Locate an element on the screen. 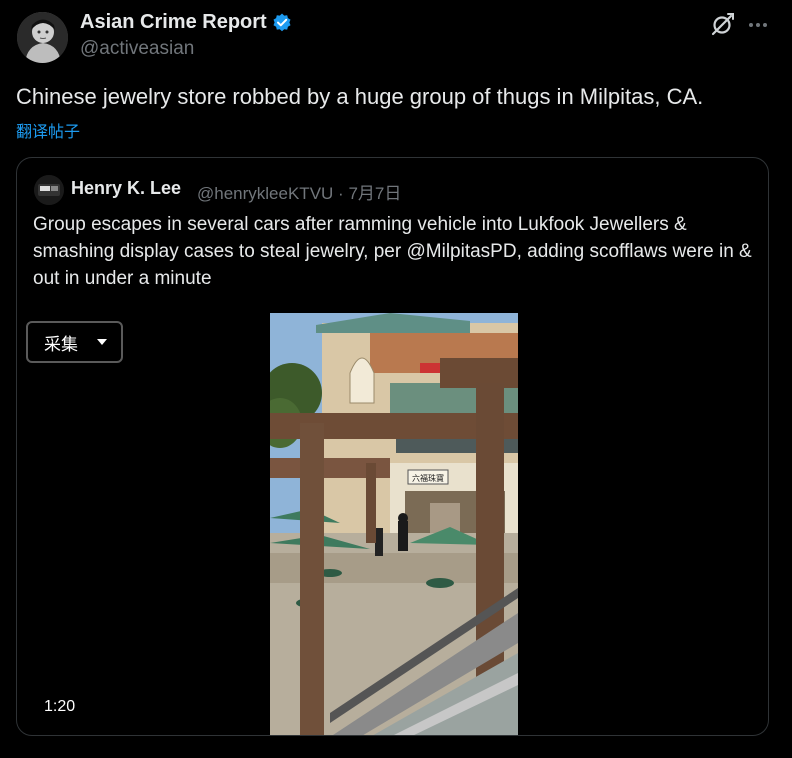  store-sign-text: 六福珠寶 is located at coordinates (428, 478).